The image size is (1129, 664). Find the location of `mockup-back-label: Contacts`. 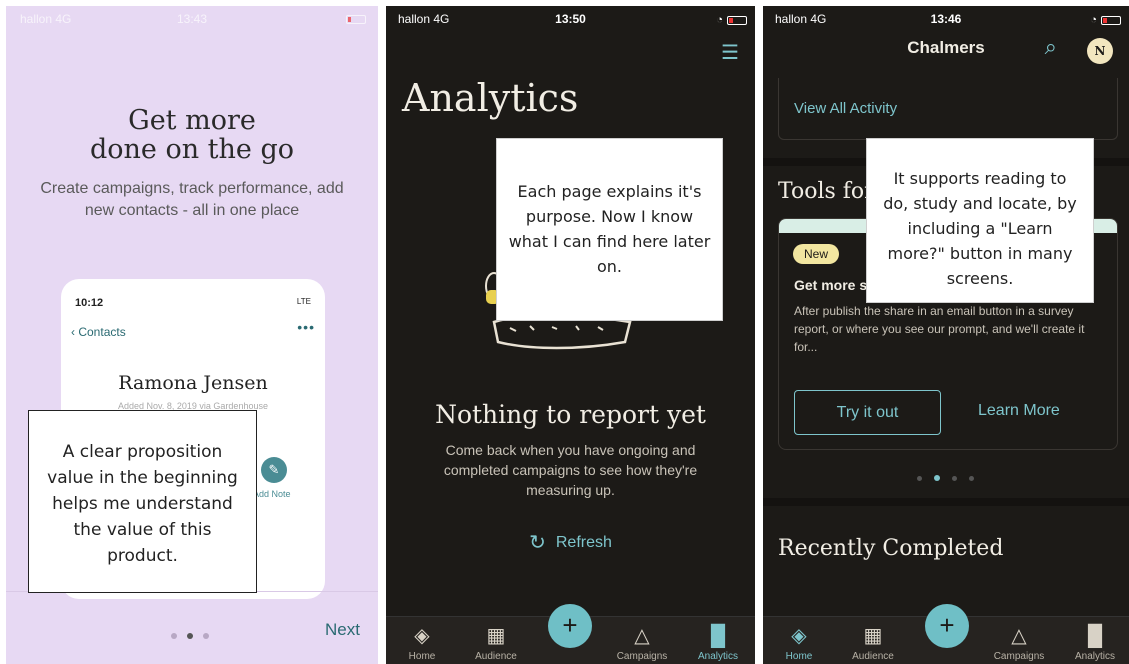

mockup-back-label: Contacts is located at coordinates (102, 332).